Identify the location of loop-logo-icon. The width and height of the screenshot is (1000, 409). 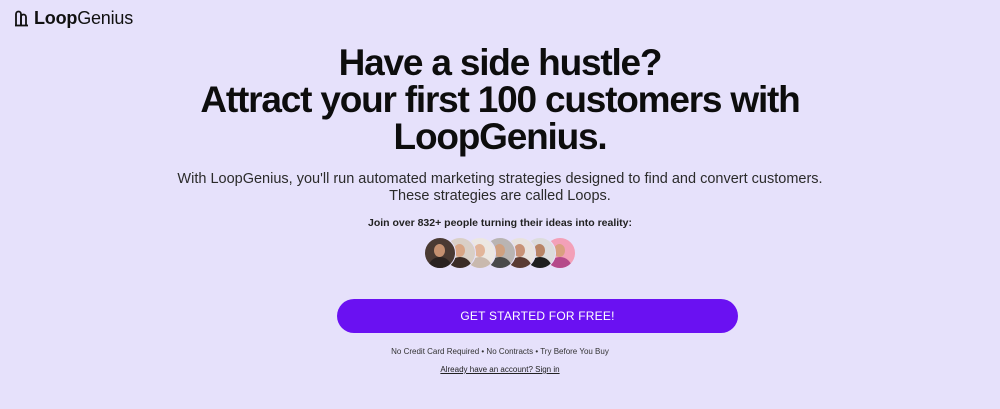
(21, 18).